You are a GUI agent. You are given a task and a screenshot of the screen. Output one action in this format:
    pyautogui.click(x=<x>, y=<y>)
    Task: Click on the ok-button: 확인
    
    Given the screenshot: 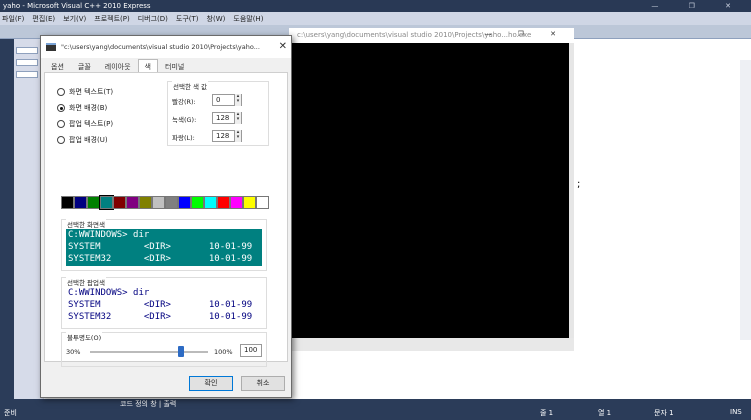 What is the action you would take?
    pyautogui.click(x=211, y=383)
    